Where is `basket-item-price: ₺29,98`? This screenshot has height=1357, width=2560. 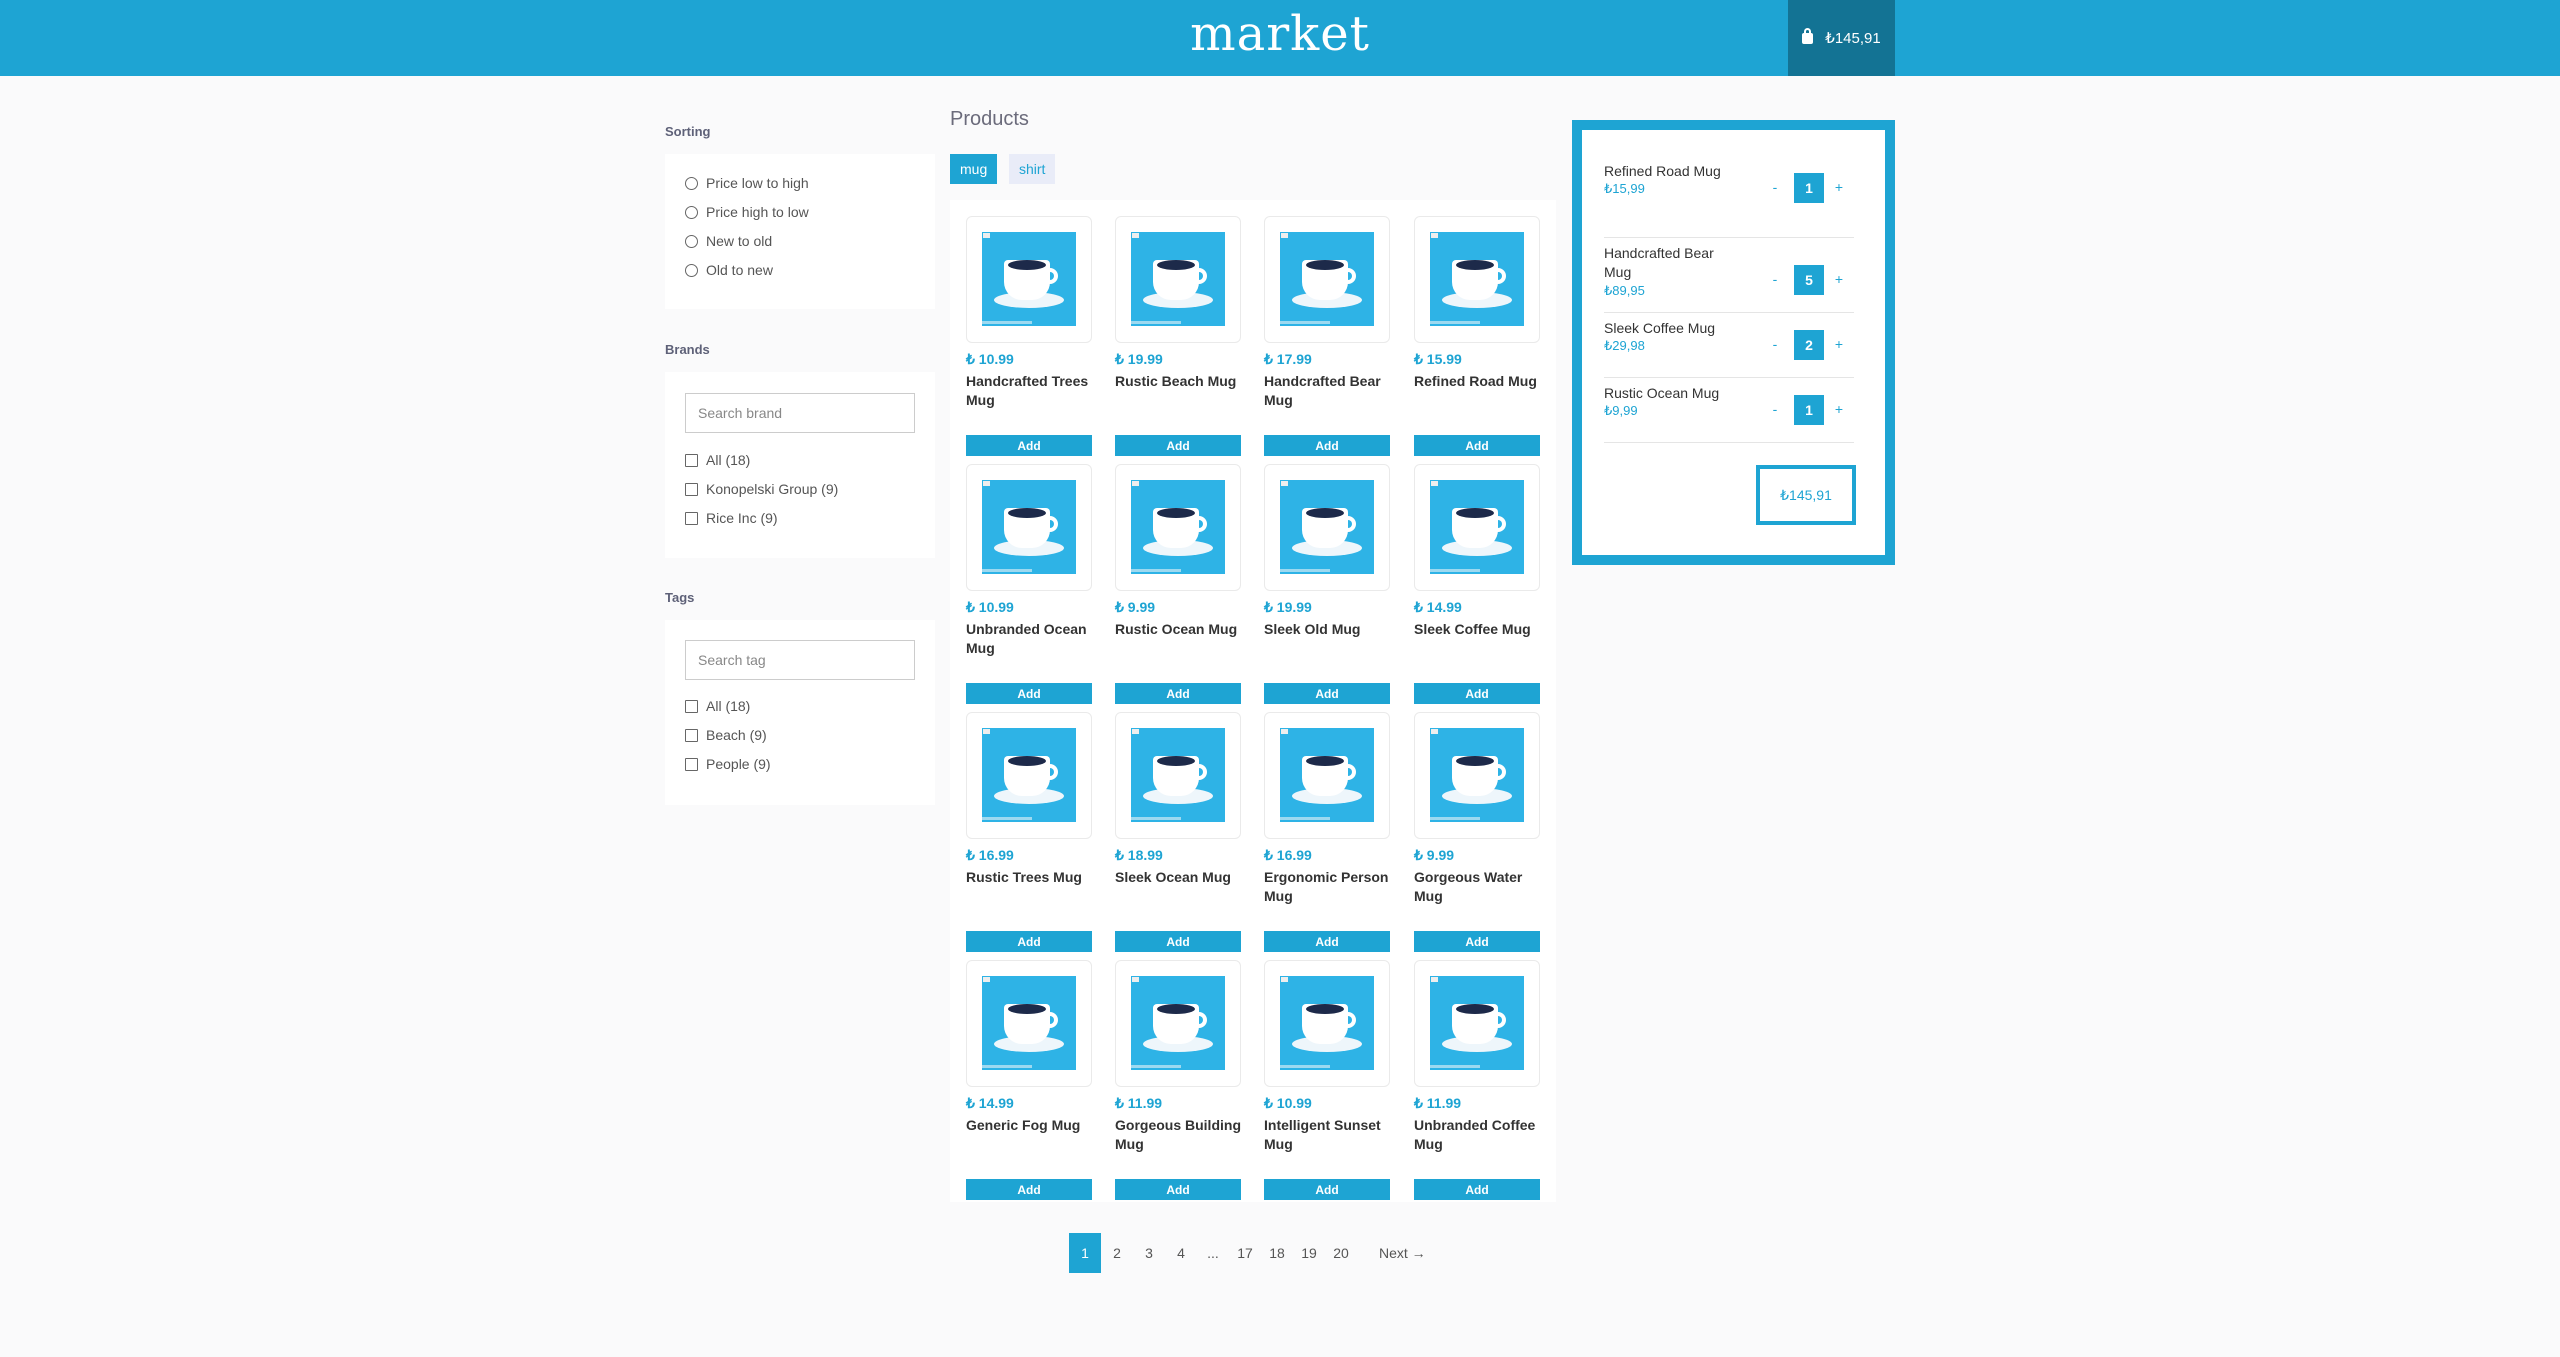 basket-item-price: ₺29,98 is located at coordinates (1624, 345).